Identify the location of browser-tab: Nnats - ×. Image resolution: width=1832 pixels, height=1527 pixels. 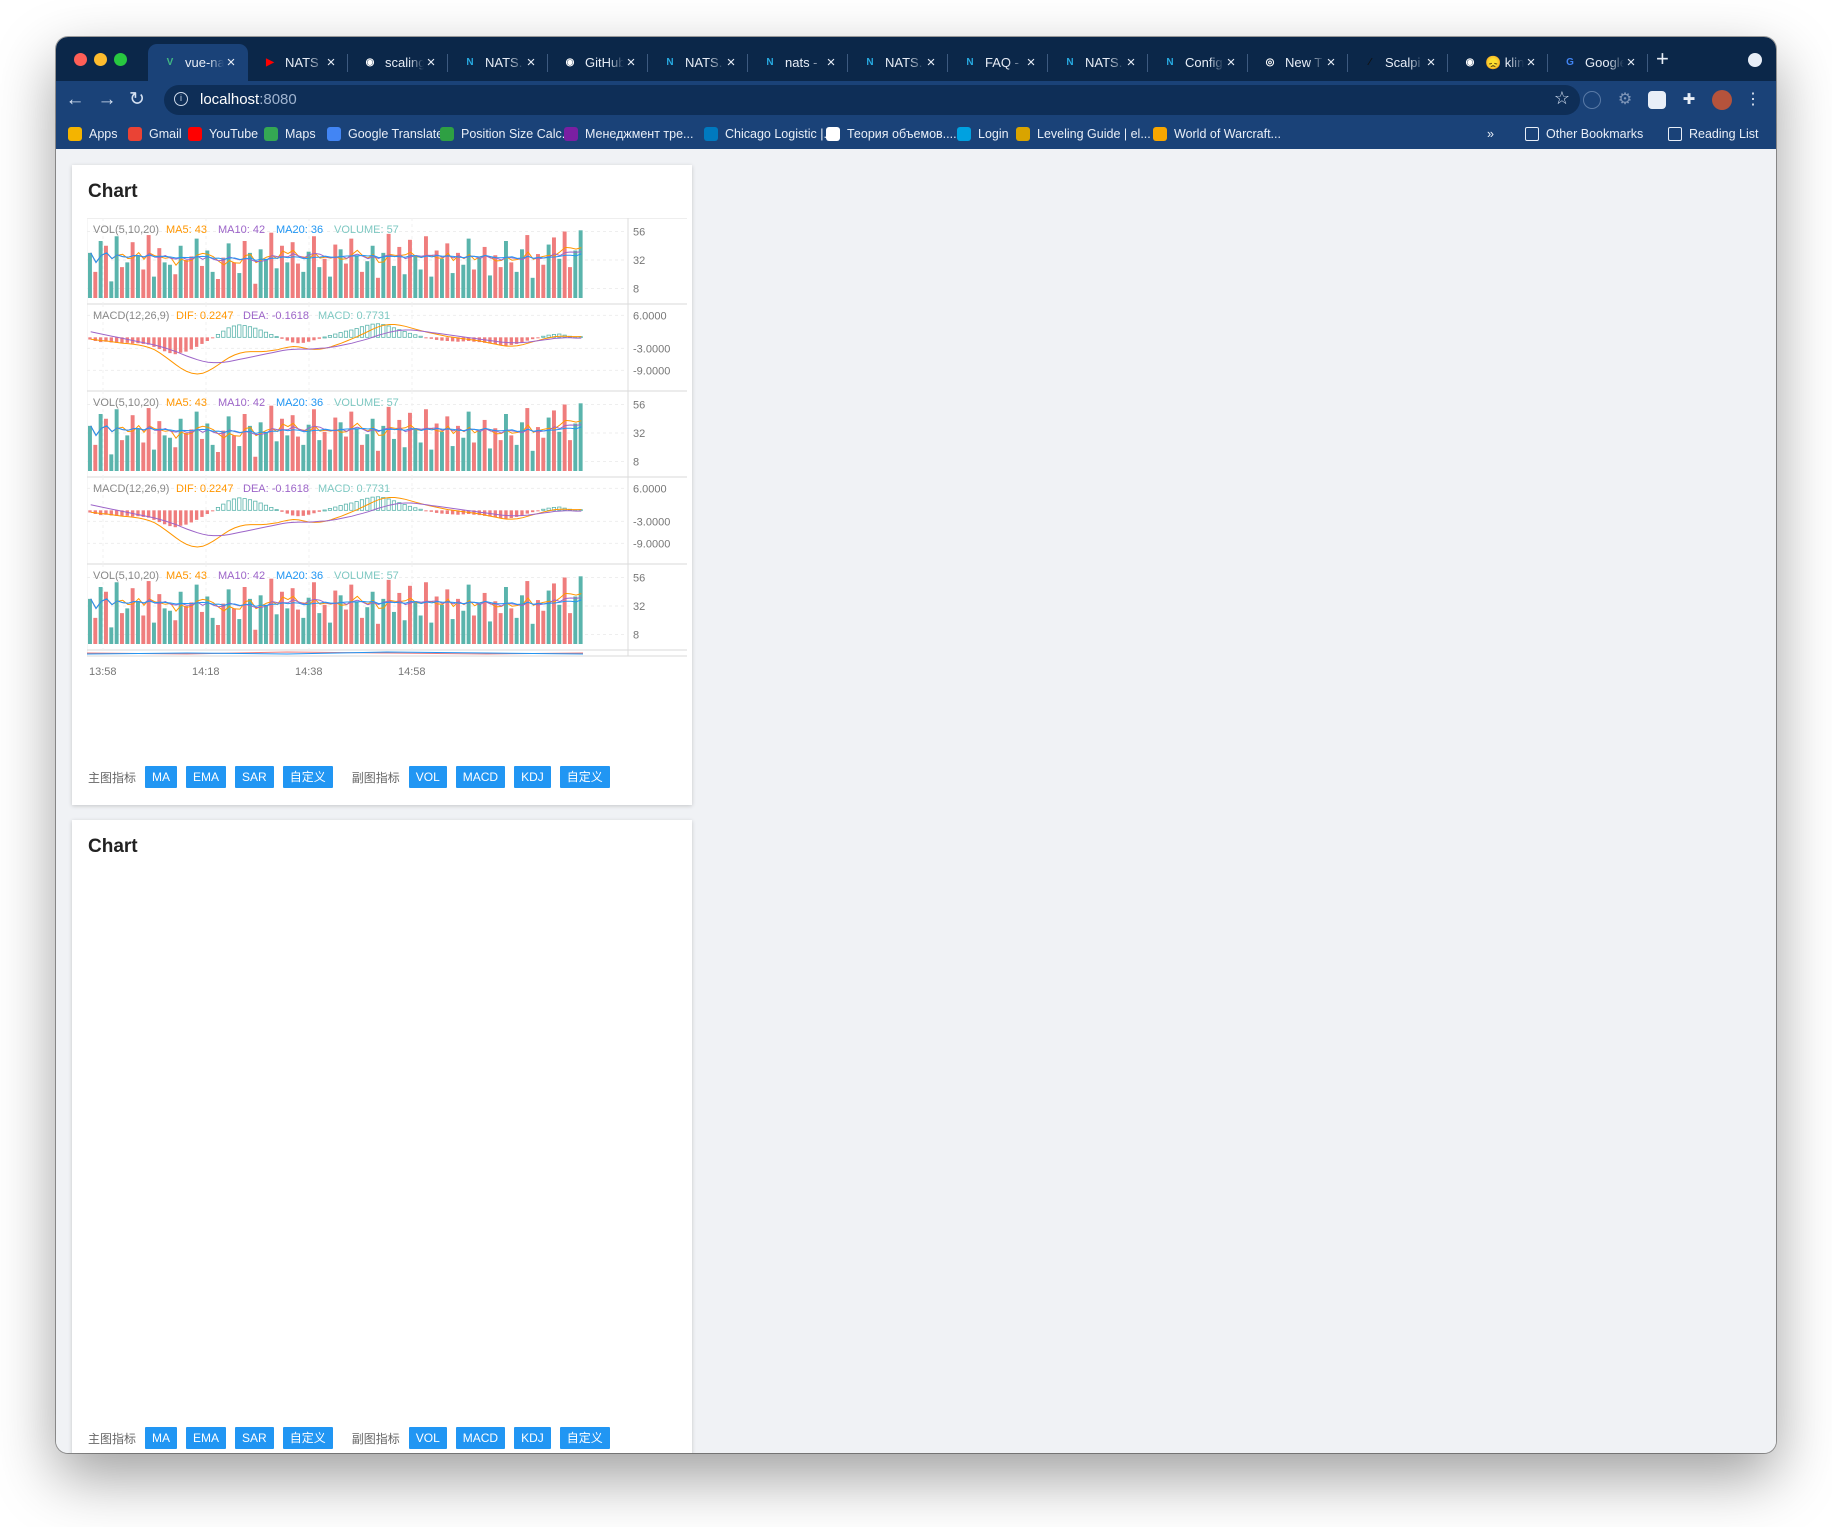
(798, 62).